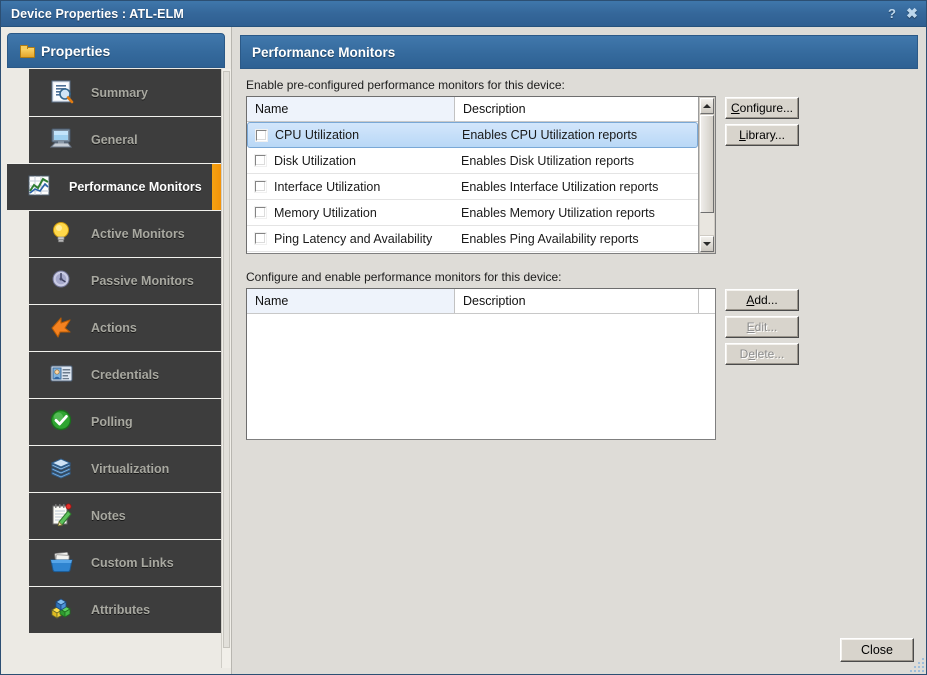 The height and width of the screenshot is (675, 927). I want to click on close-icon: ✖, so click(912, 14).